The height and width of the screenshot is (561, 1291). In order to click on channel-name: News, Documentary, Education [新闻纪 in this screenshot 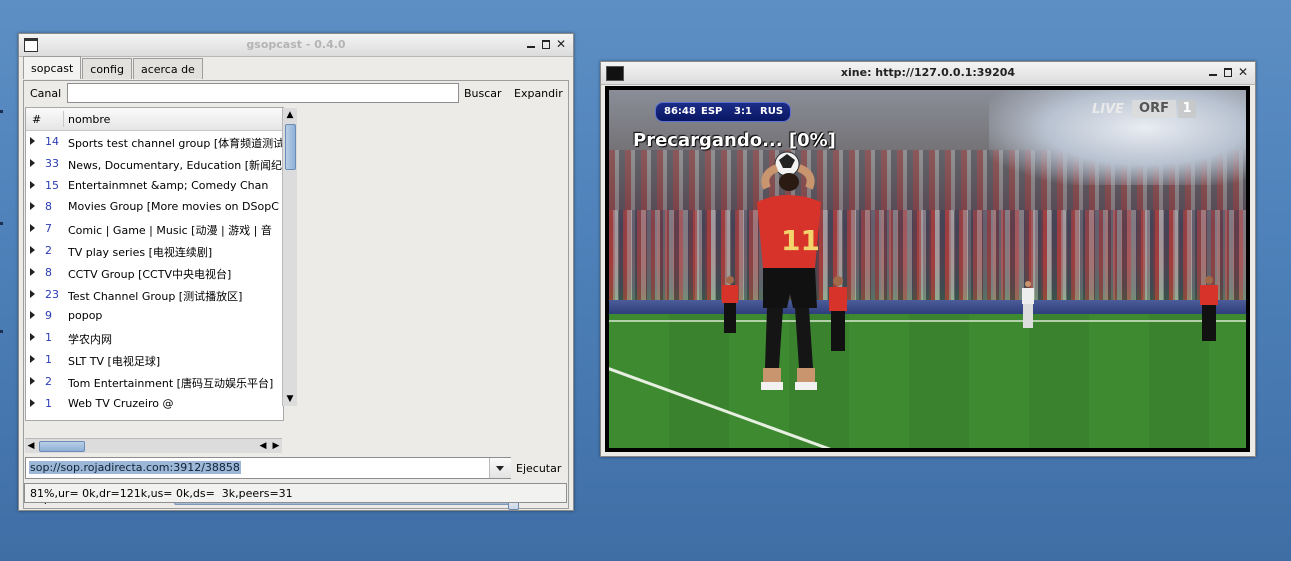, I will do `click(175, 165)`.